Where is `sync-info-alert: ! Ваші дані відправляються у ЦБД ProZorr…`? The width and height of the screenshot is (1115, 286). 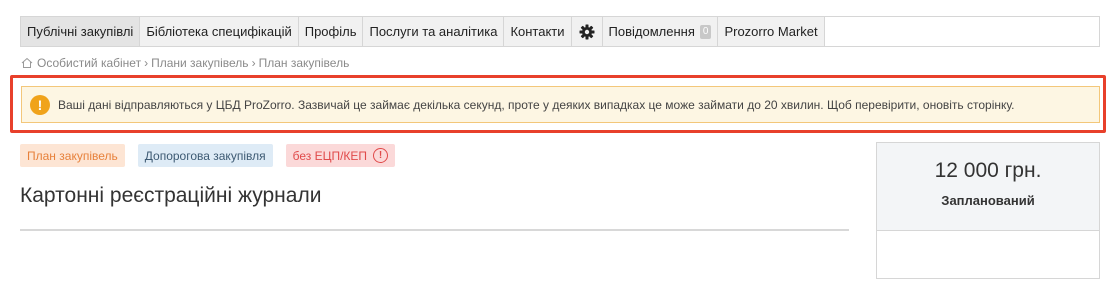 sync-info-alert: ! Ваші дані відправляються у ЦБД ProZorr… is located at coordinates (560, 104).